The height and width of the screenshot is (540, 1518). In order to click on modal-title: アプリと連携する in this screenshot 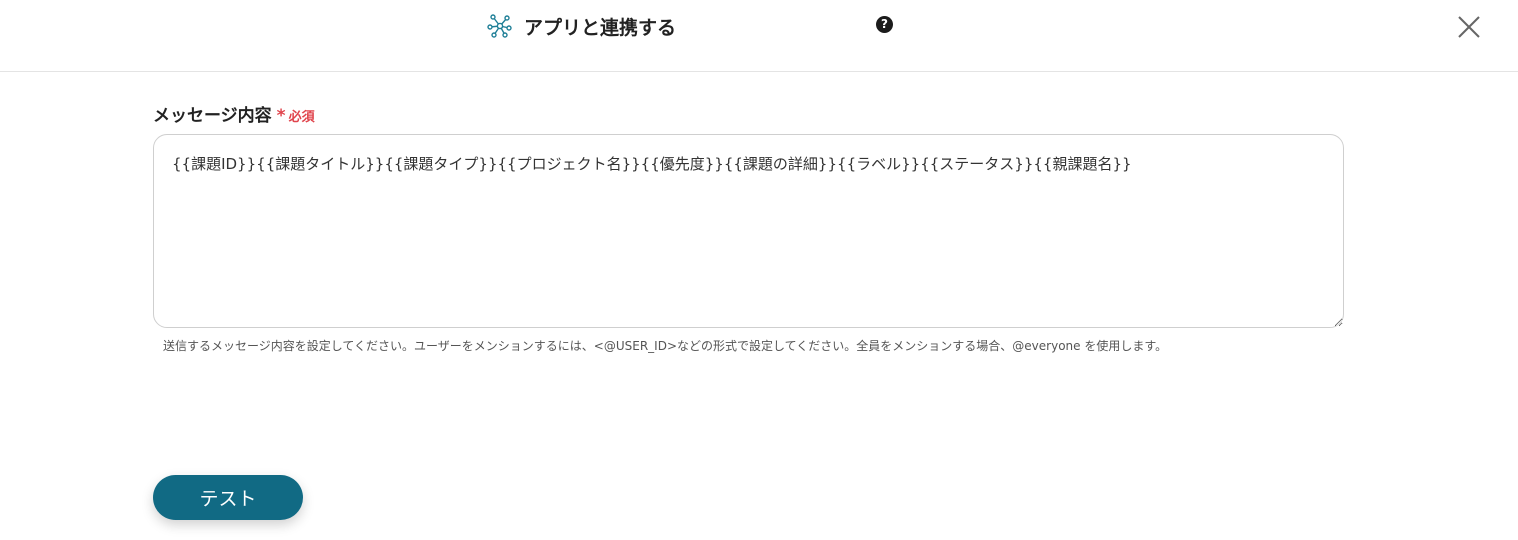, I will do `click(600, 27)`.